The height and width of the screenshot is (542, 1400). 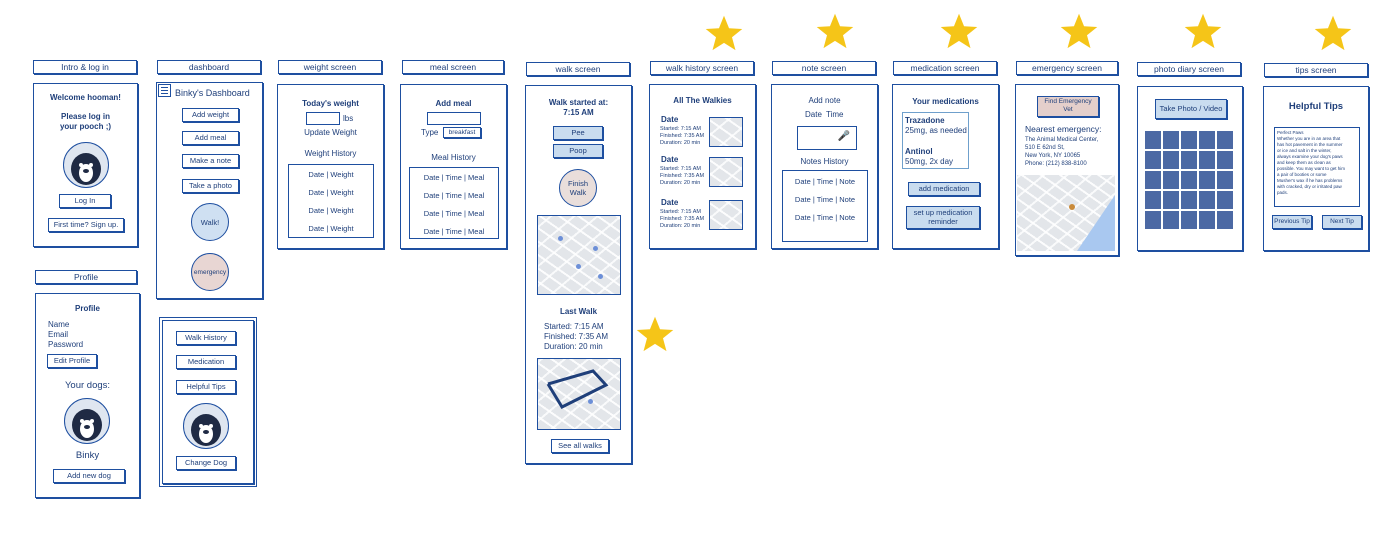 What do you see at coordinates (578, 102) in the screenshot?
I see `walk-started-label: Walk started at:` at bounding box center [578, 102].